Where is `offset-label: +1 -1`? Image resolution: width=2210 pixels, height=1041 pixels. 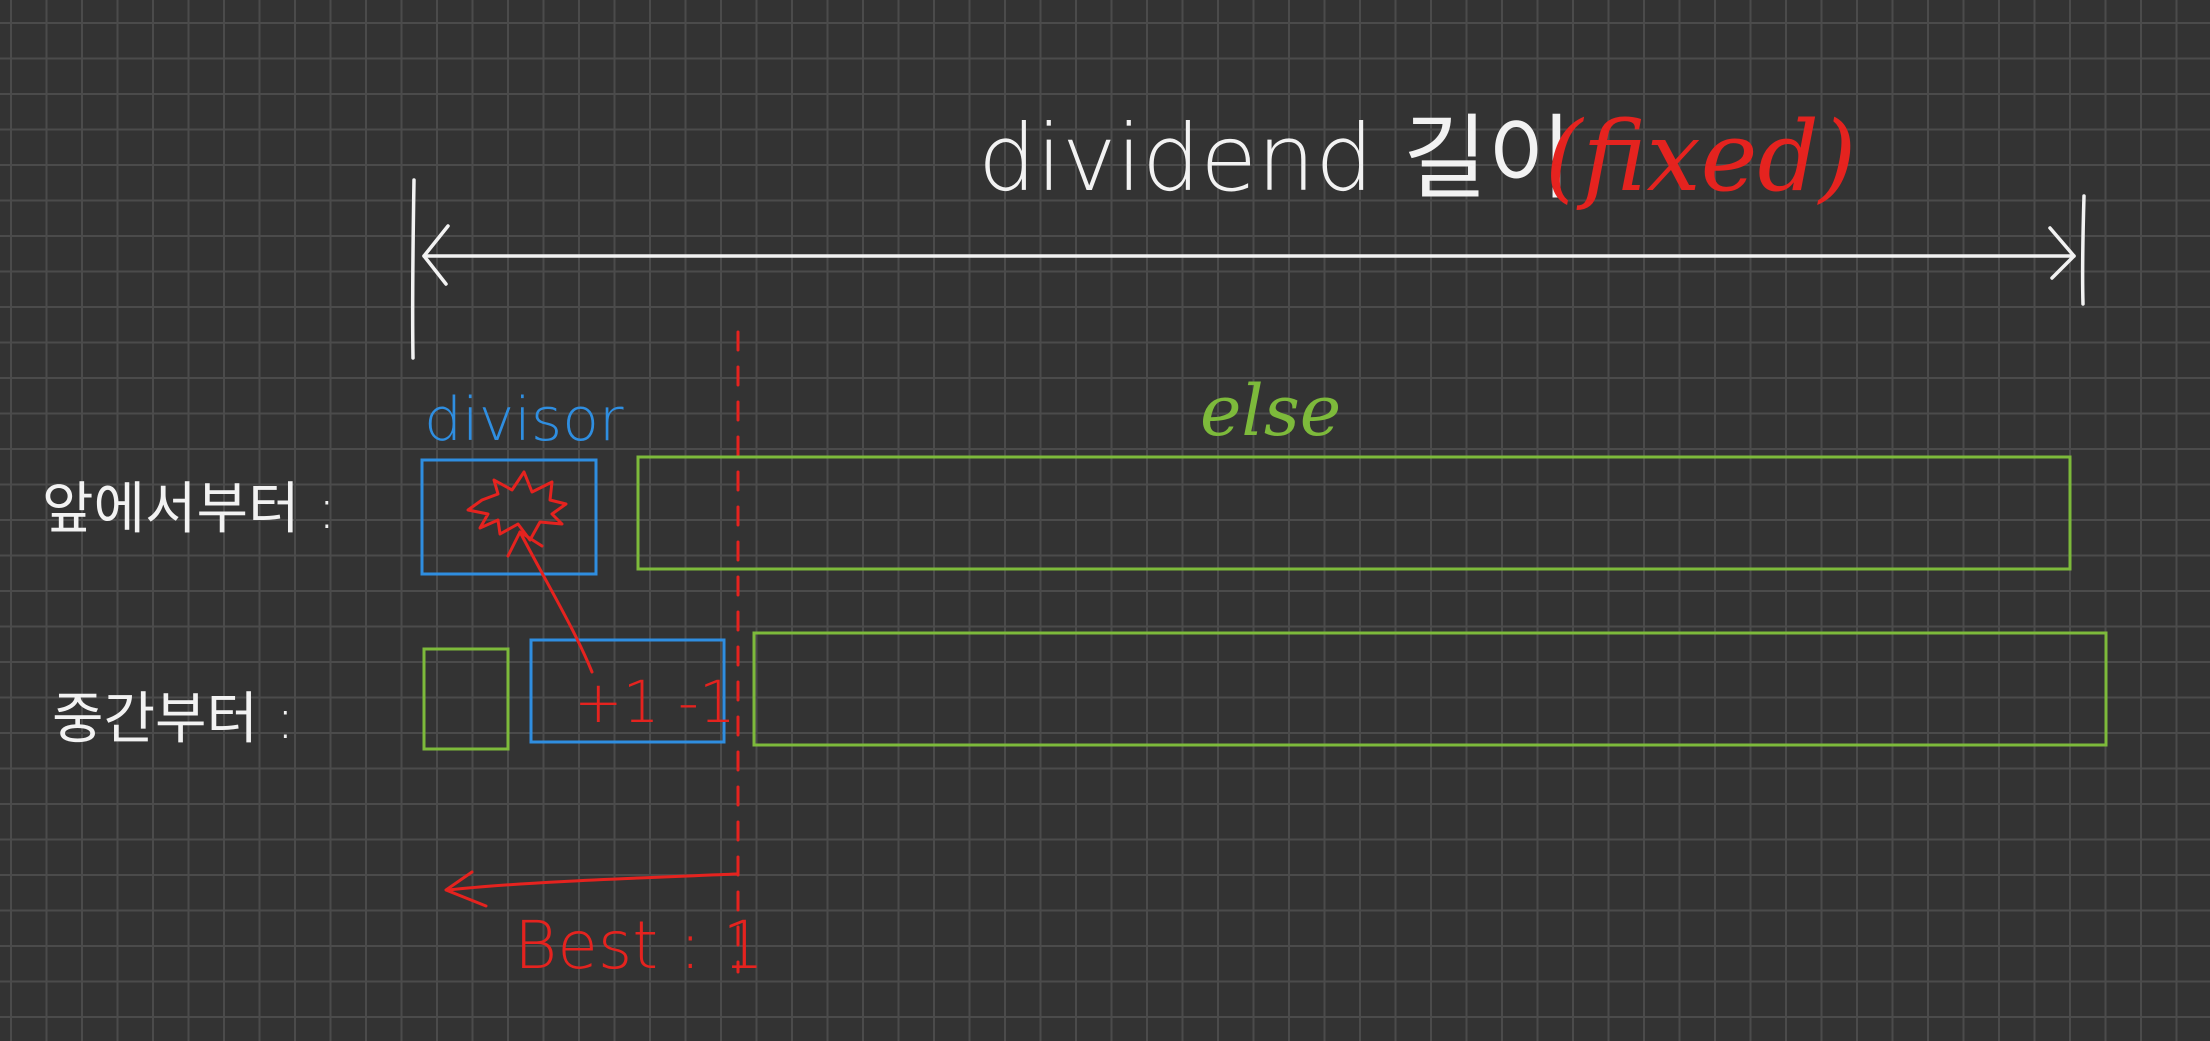
offset-label: +1 -1 is located at coordinates (655, 702).